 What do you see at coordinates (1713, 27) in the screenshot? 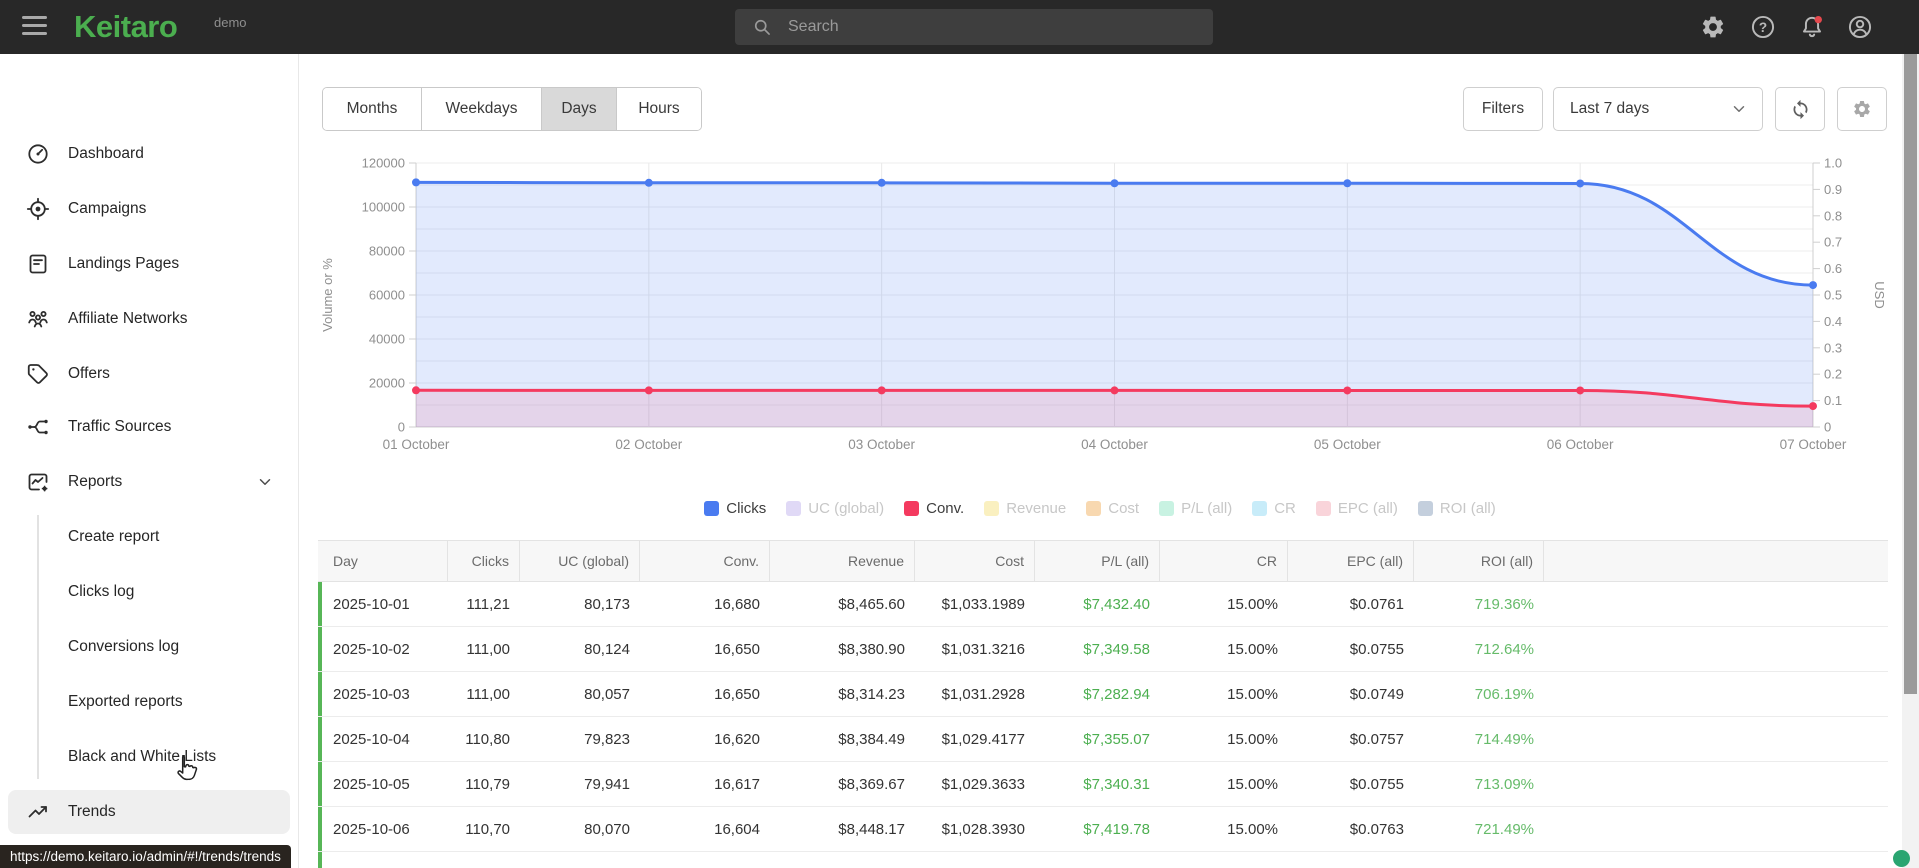
I see `settings-icon` at bounding box center [1713, 27].